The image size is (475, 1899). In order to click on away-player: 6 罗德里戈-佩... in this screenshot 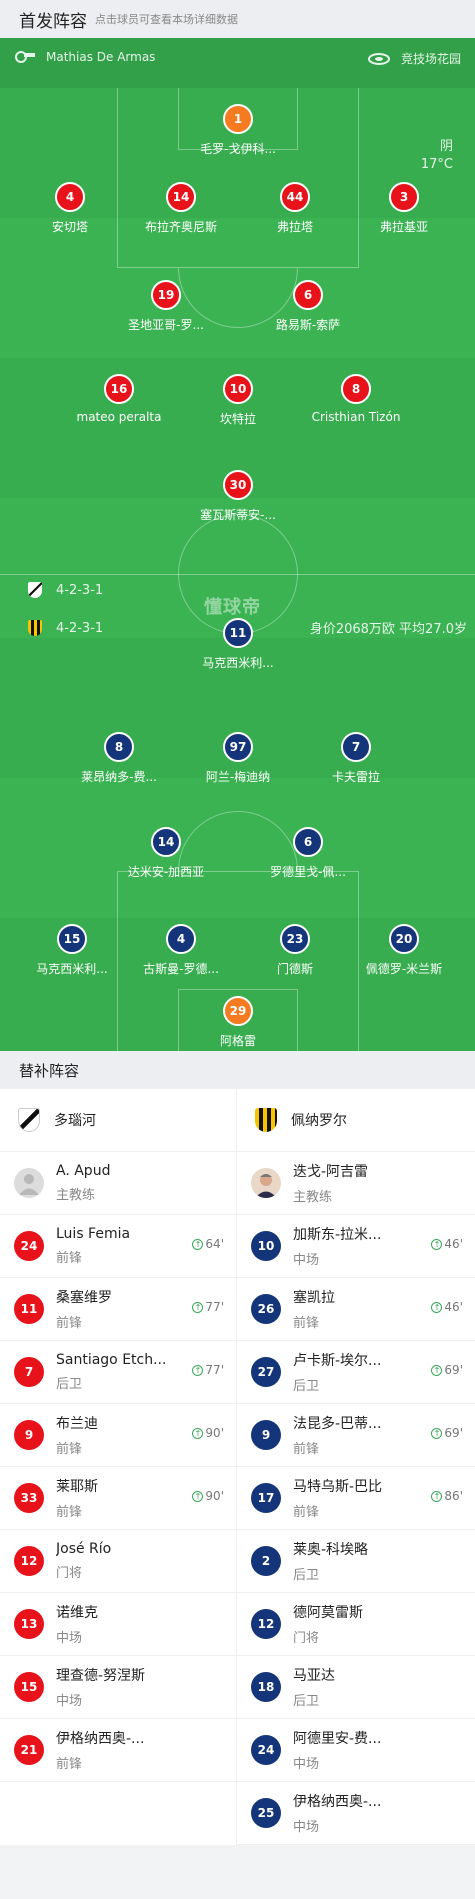, I will do `click(308, 853)`.